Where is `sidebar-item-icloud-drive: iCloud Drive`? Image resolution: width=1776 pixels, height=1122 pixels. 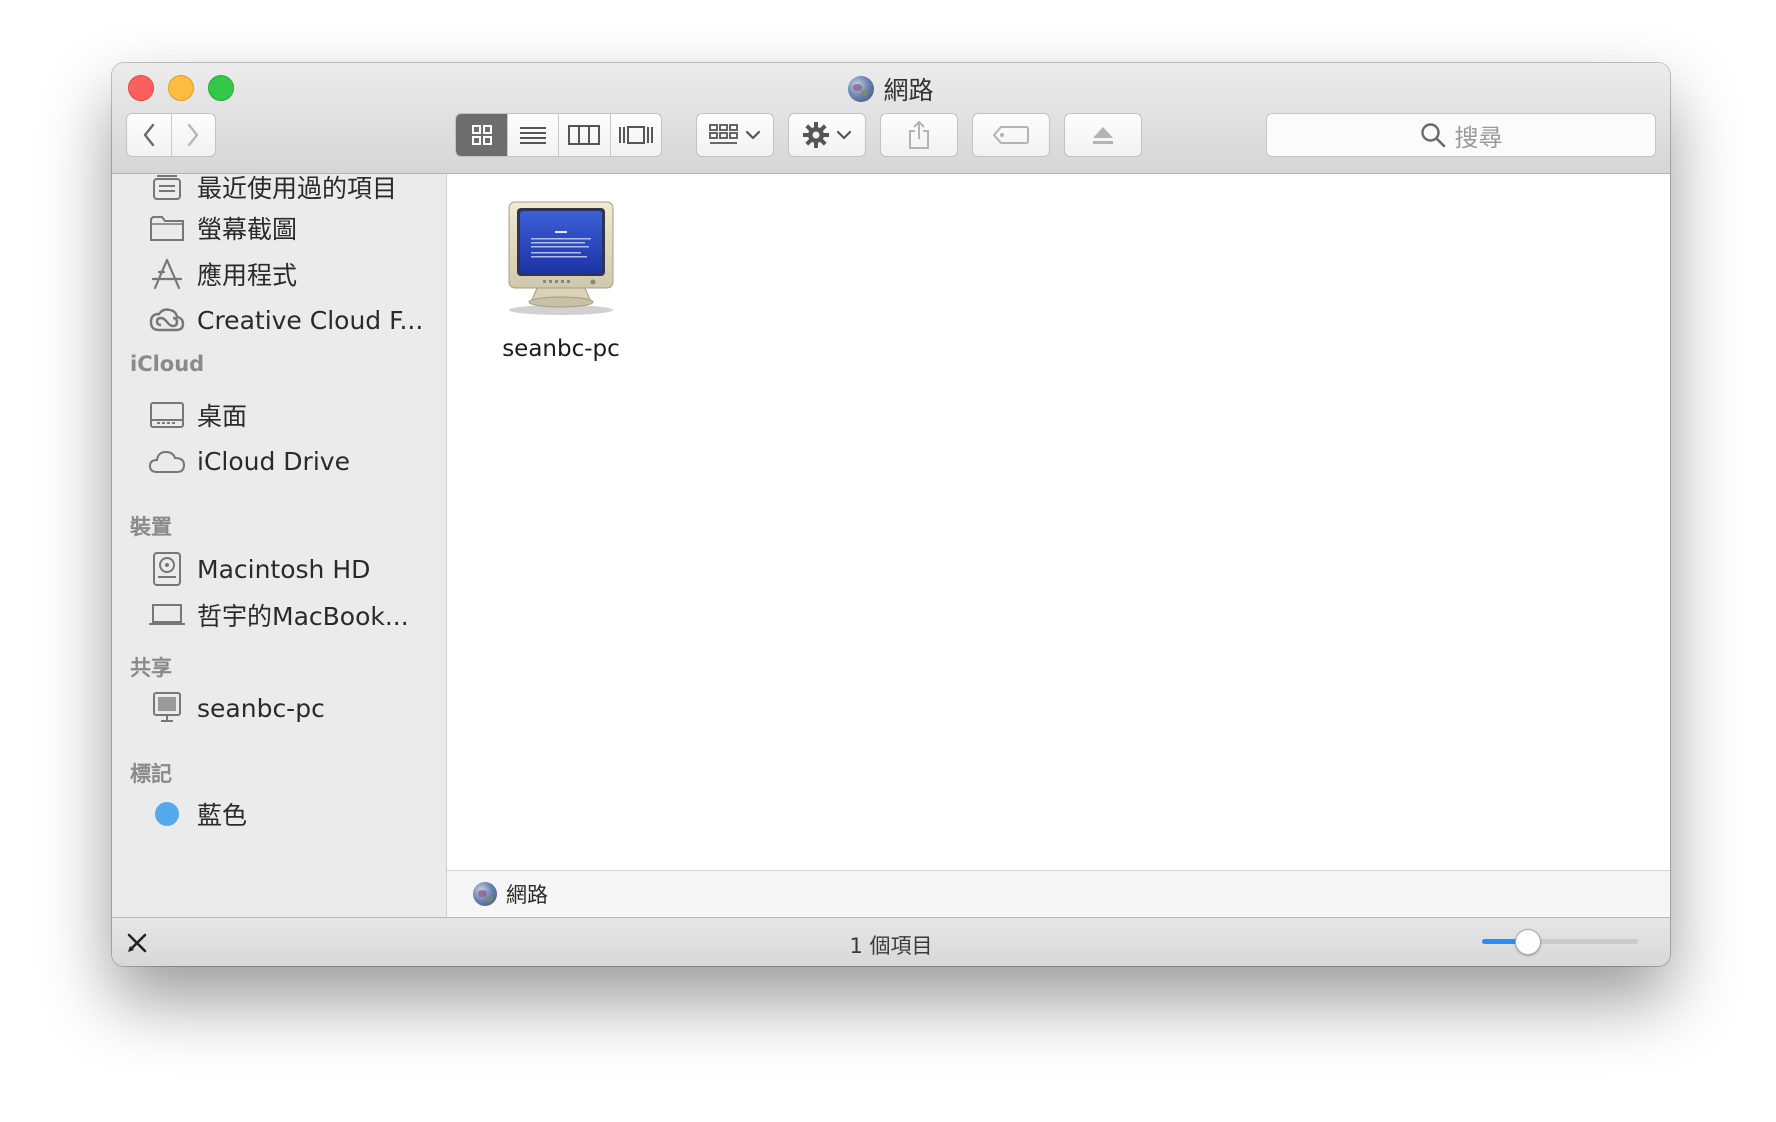 sidebar-item-icloud-drive: iCloud Drive is located at coordinates (279, 461).